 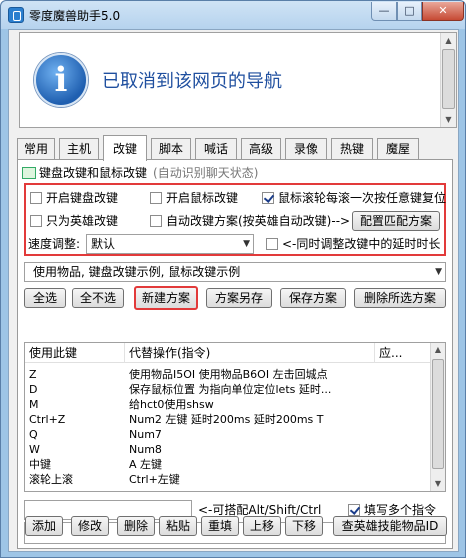 I want to click on title-bar: 零度魔兽助手5.0 — □ ✕, so click(x=233, y=15).